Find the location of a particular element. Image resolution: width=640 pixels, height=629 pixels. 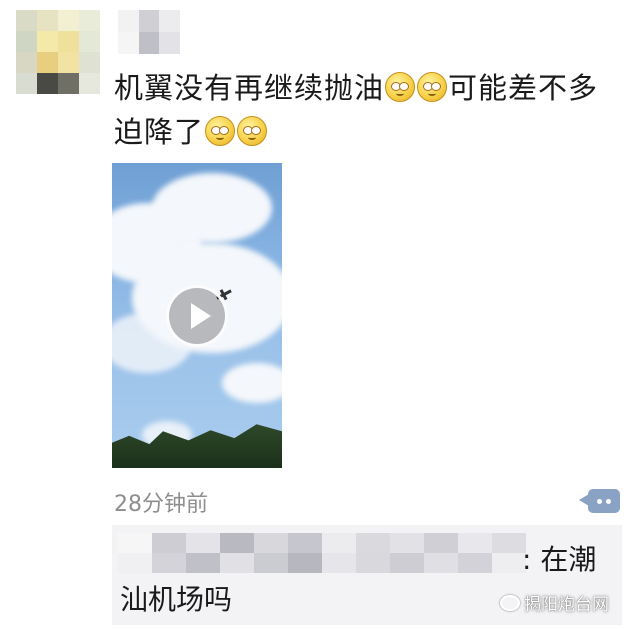

comment-text-line2: 汕机场吗 is located at coordinates (176, 599).